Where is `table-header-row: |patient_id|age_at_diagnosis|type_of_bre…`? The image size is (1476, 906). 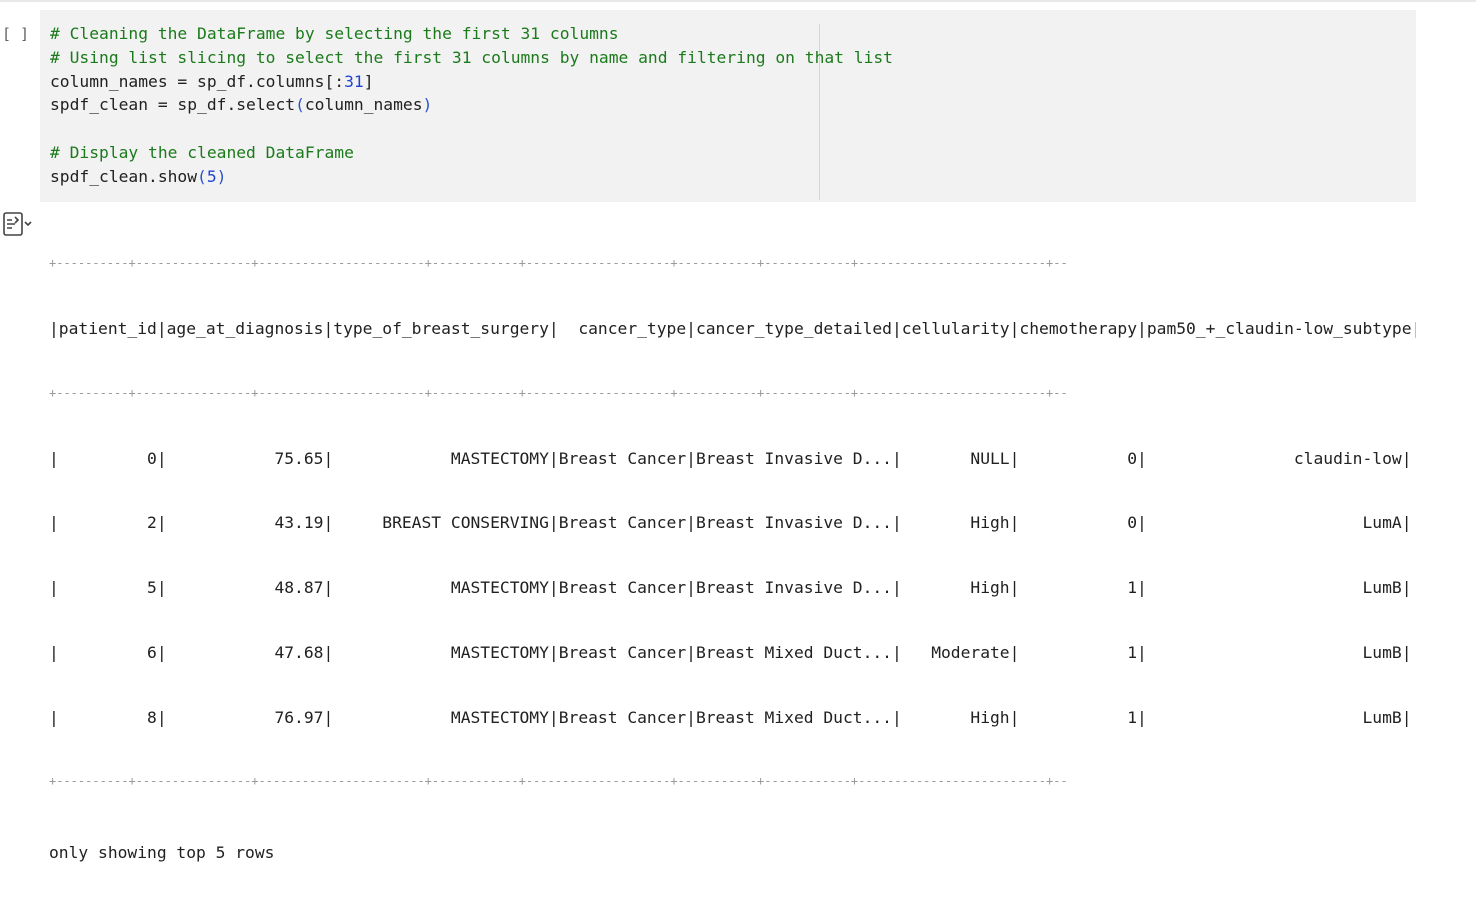
table-header-row: |patient_id|age_at_diagnosis|type_of_bre… is located at coordinates (732, 328).